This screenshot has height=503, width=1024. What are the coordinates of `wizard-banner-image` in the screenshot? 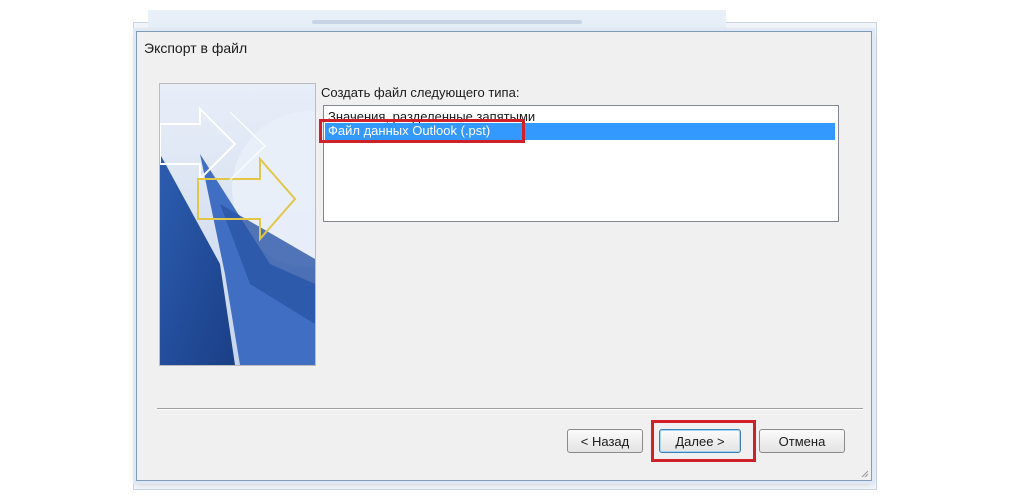 It's located at (237, 224).